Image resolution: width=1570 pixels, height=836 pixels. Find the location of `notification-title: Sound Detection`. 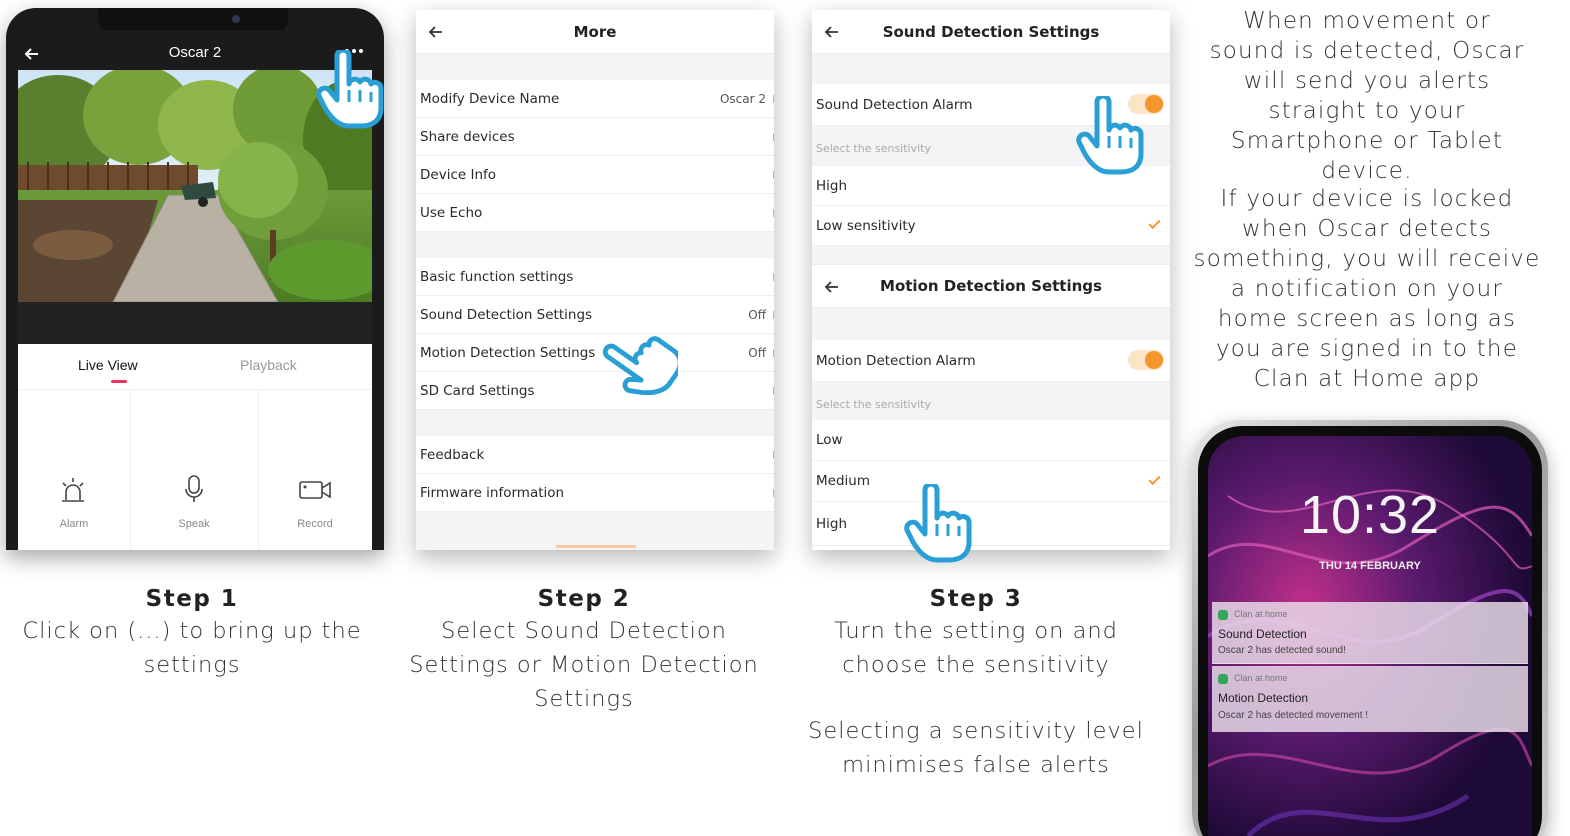

notification-title: Sound Detection is located at coordinates (1262, 634).